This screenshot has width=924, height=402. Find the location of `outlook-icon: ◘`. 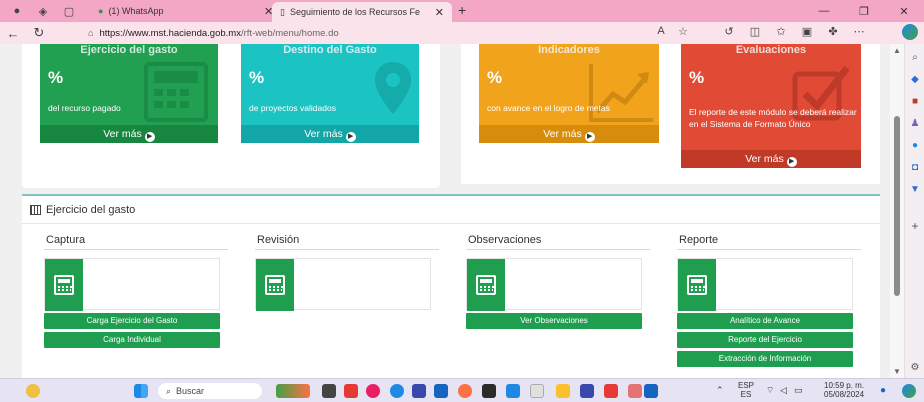

outlook-icon: ◘ is located at coordinates (915, 168).